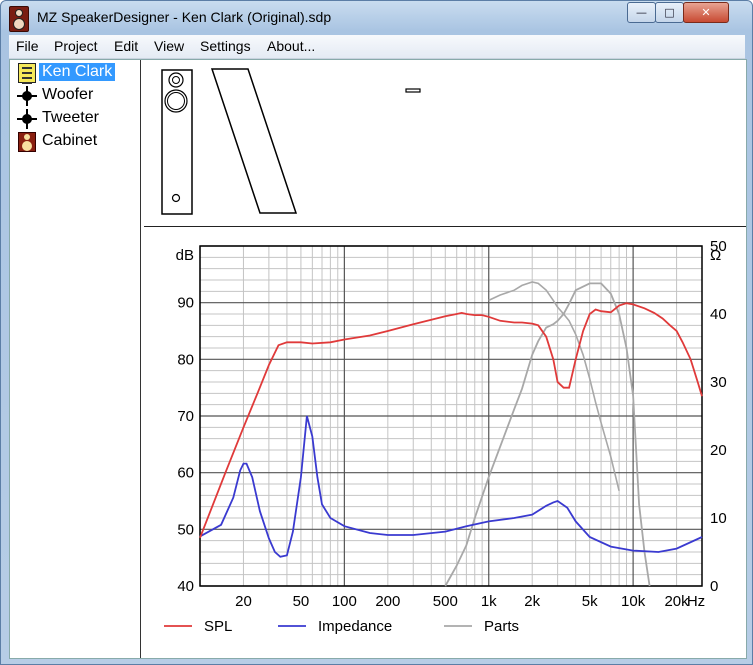  I want to click on y-tick-label-left: 50, so click(185, 529).